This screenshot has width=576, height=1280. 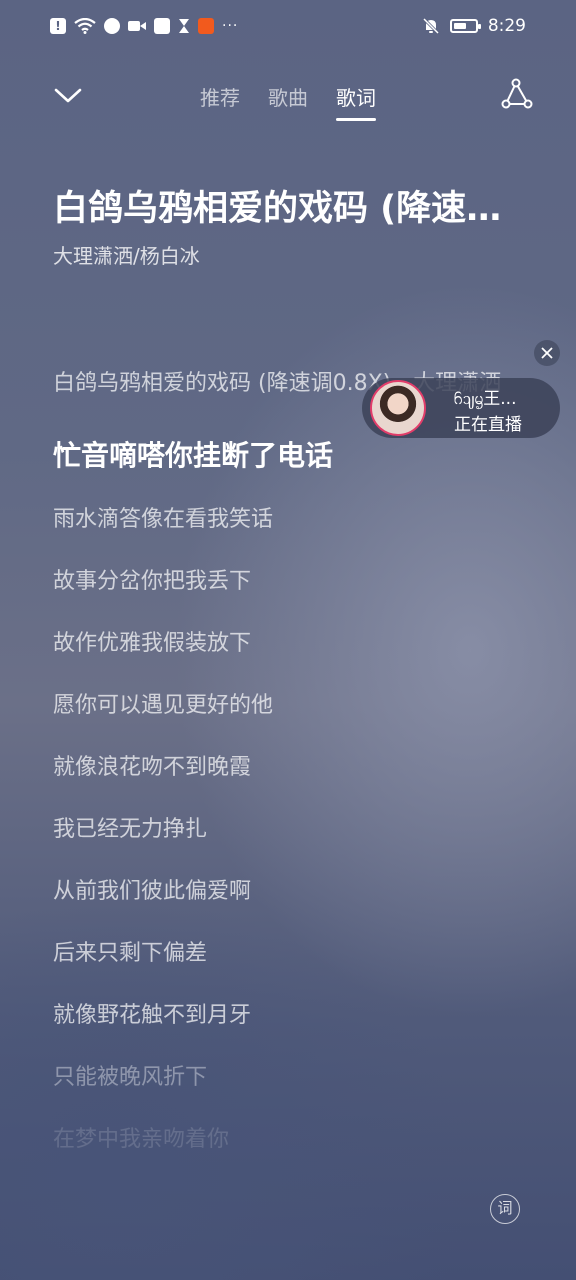 I want to click on lyric-line: 故事分岔你把我丢下, so click(x=152, y=581).